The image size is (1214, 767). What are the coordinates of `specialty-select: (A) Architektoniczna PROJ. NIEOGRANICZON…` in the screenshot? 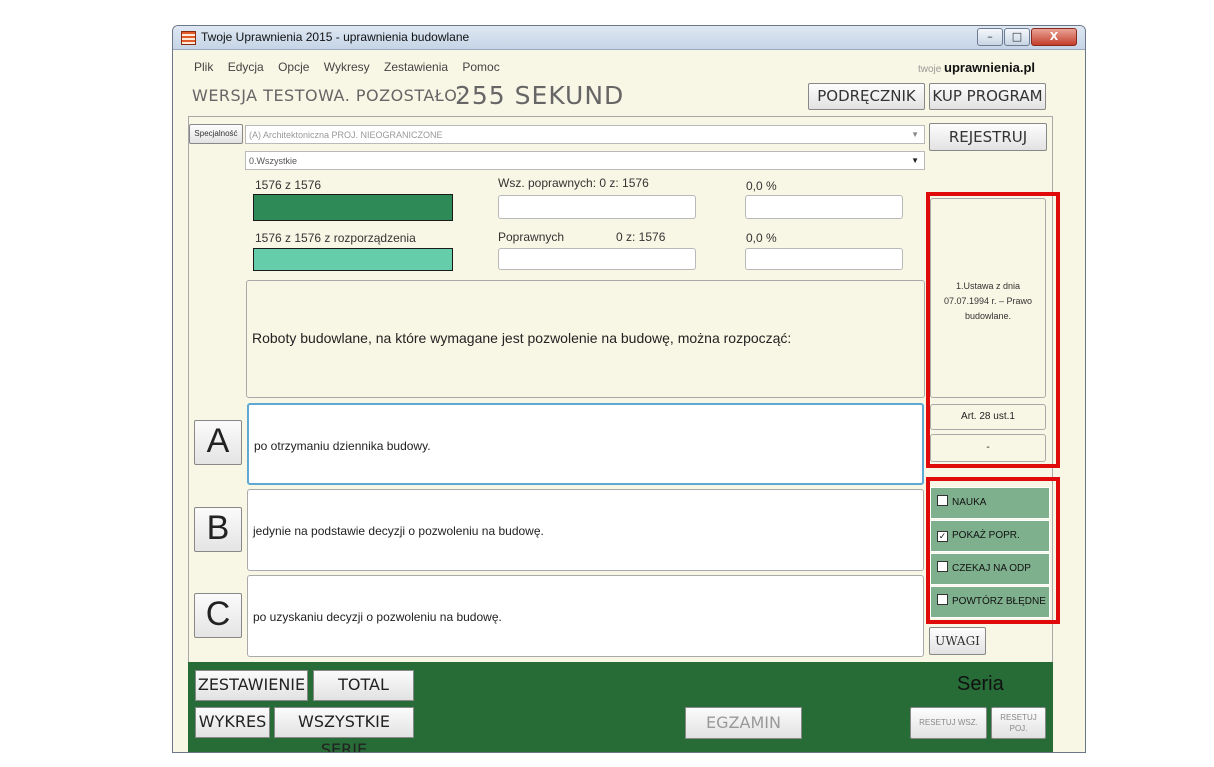 It's located at (585, 134).